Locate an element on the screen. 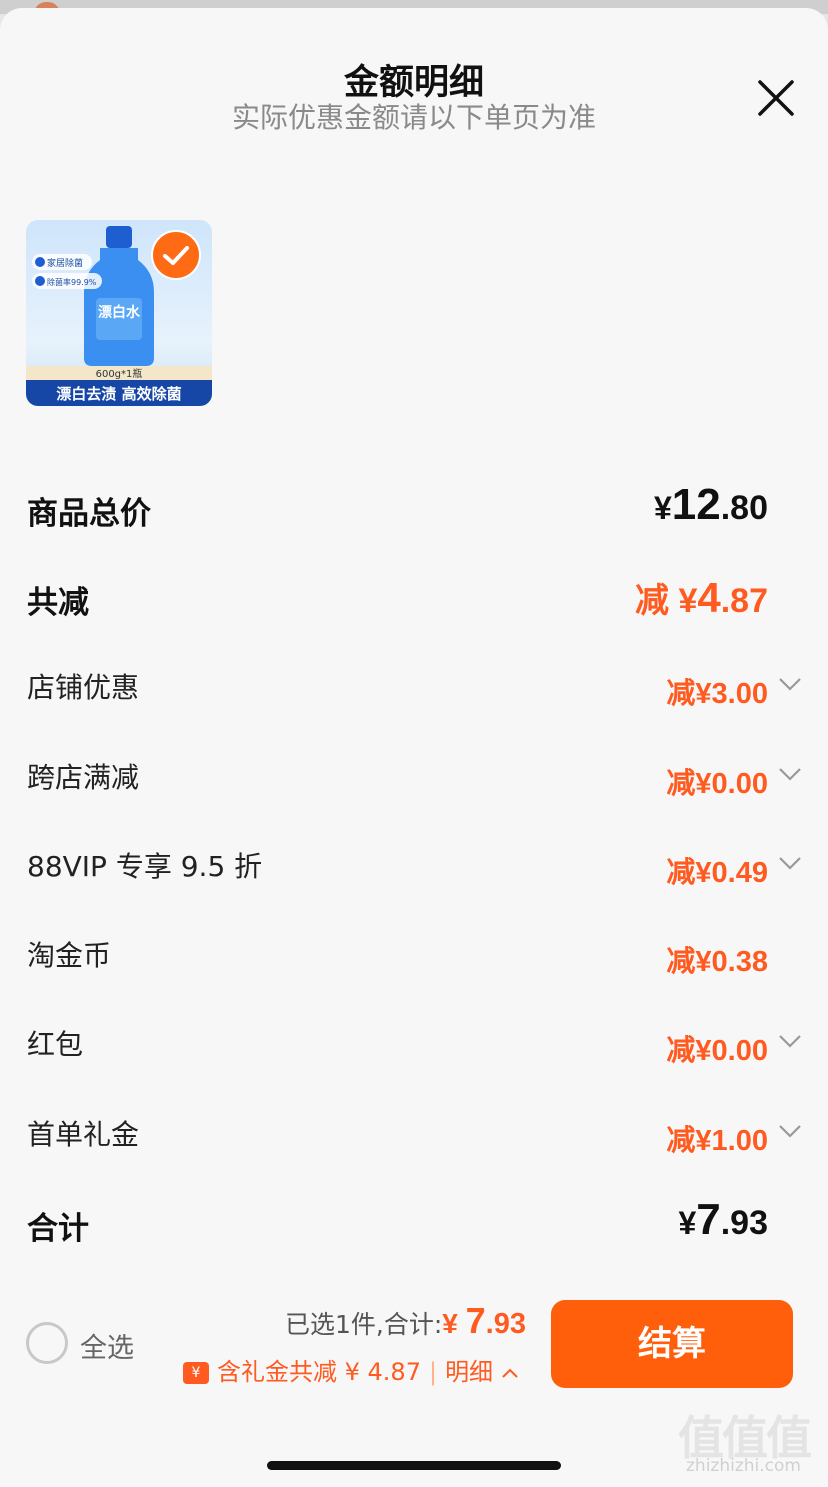 The image size is (828, 1487). total-price-value: ¥12.80 is located at coordinates (711, 505).